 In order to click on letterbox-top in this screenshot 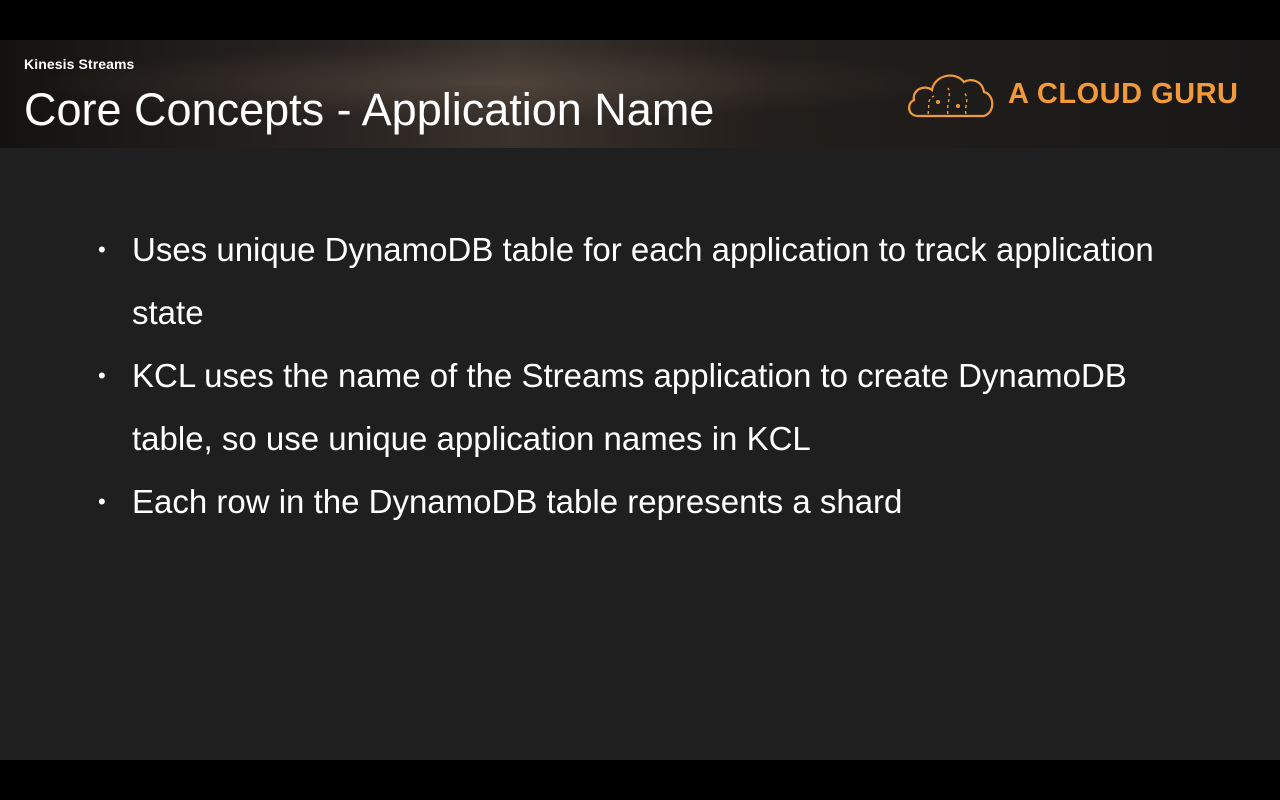, I will do `click(640, 20)`.